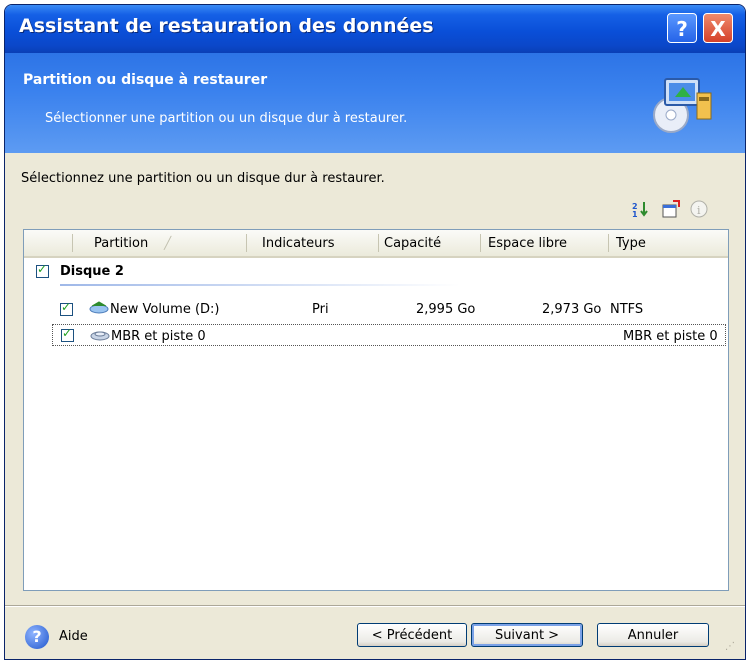  I want to click on next-button: Suivant >, so click(527, 635).